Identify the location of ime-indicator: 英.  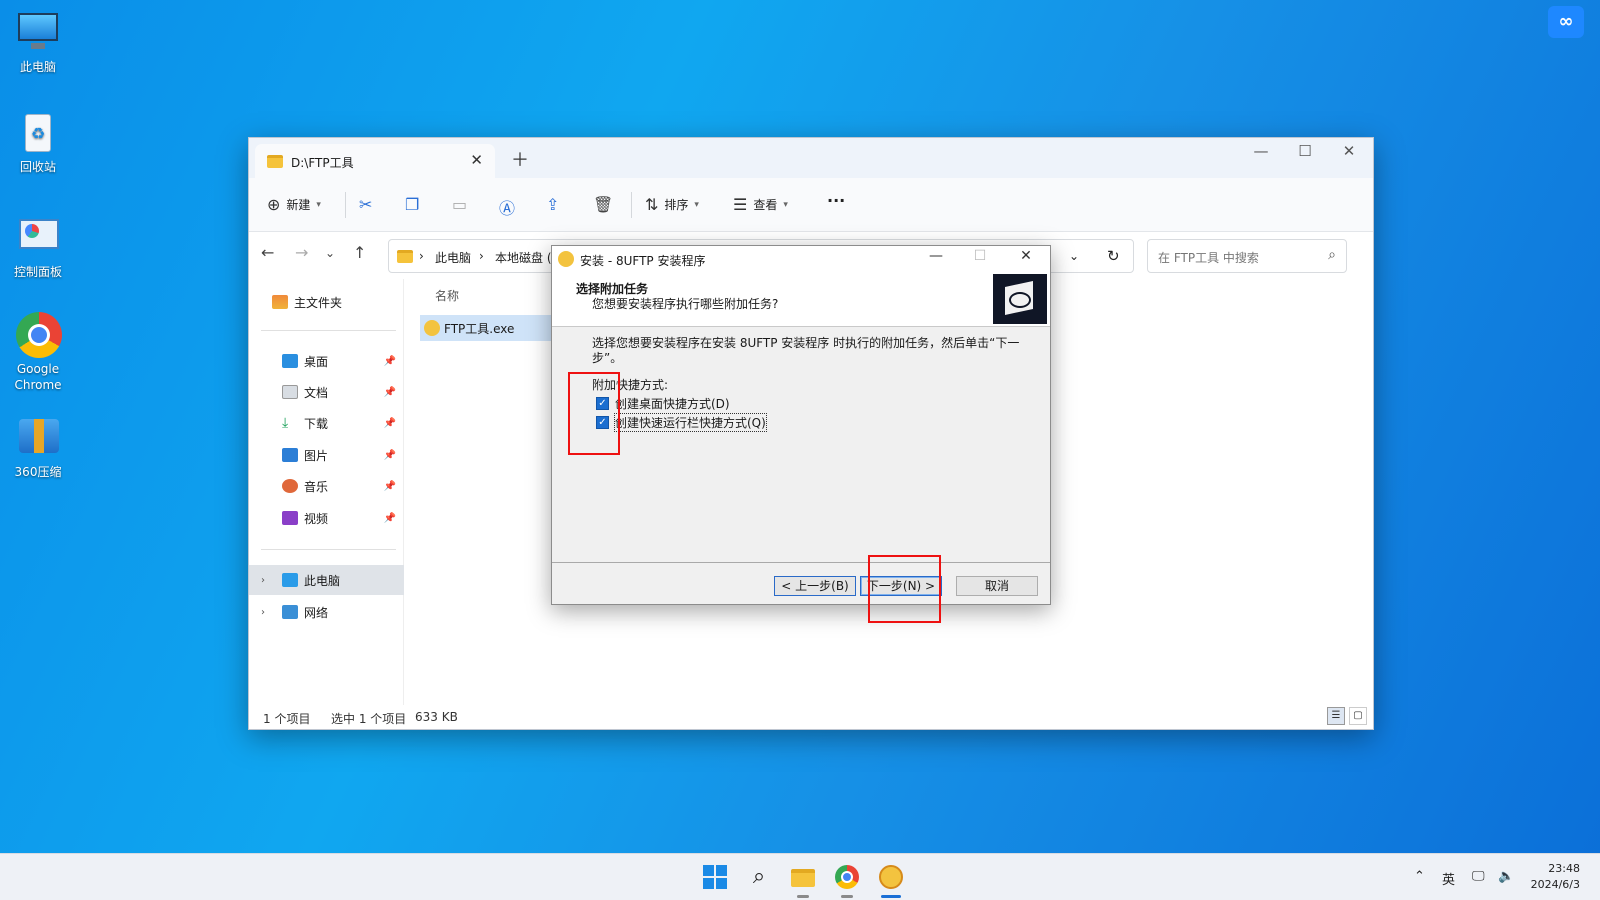
(1448, 878).